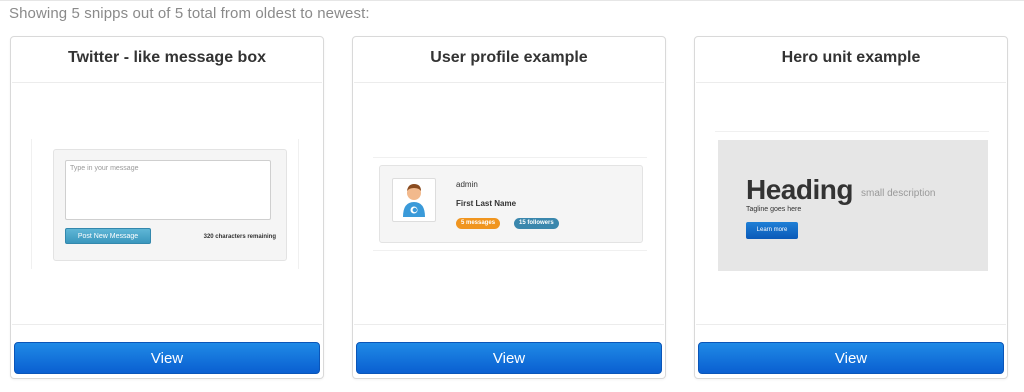 This screenshot has width=1024, height=392. What do you see at coordinates (467, 184) in the screenshot?
I see `profile-username: admin` at bounding box center [467, 184].